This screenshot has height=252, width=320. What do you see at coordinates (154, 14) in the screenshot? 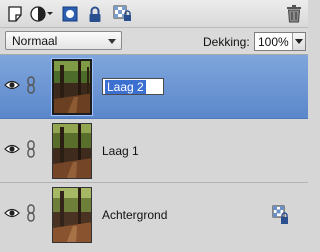
I see `layers-toolbar` at bounding box center [154, 14].